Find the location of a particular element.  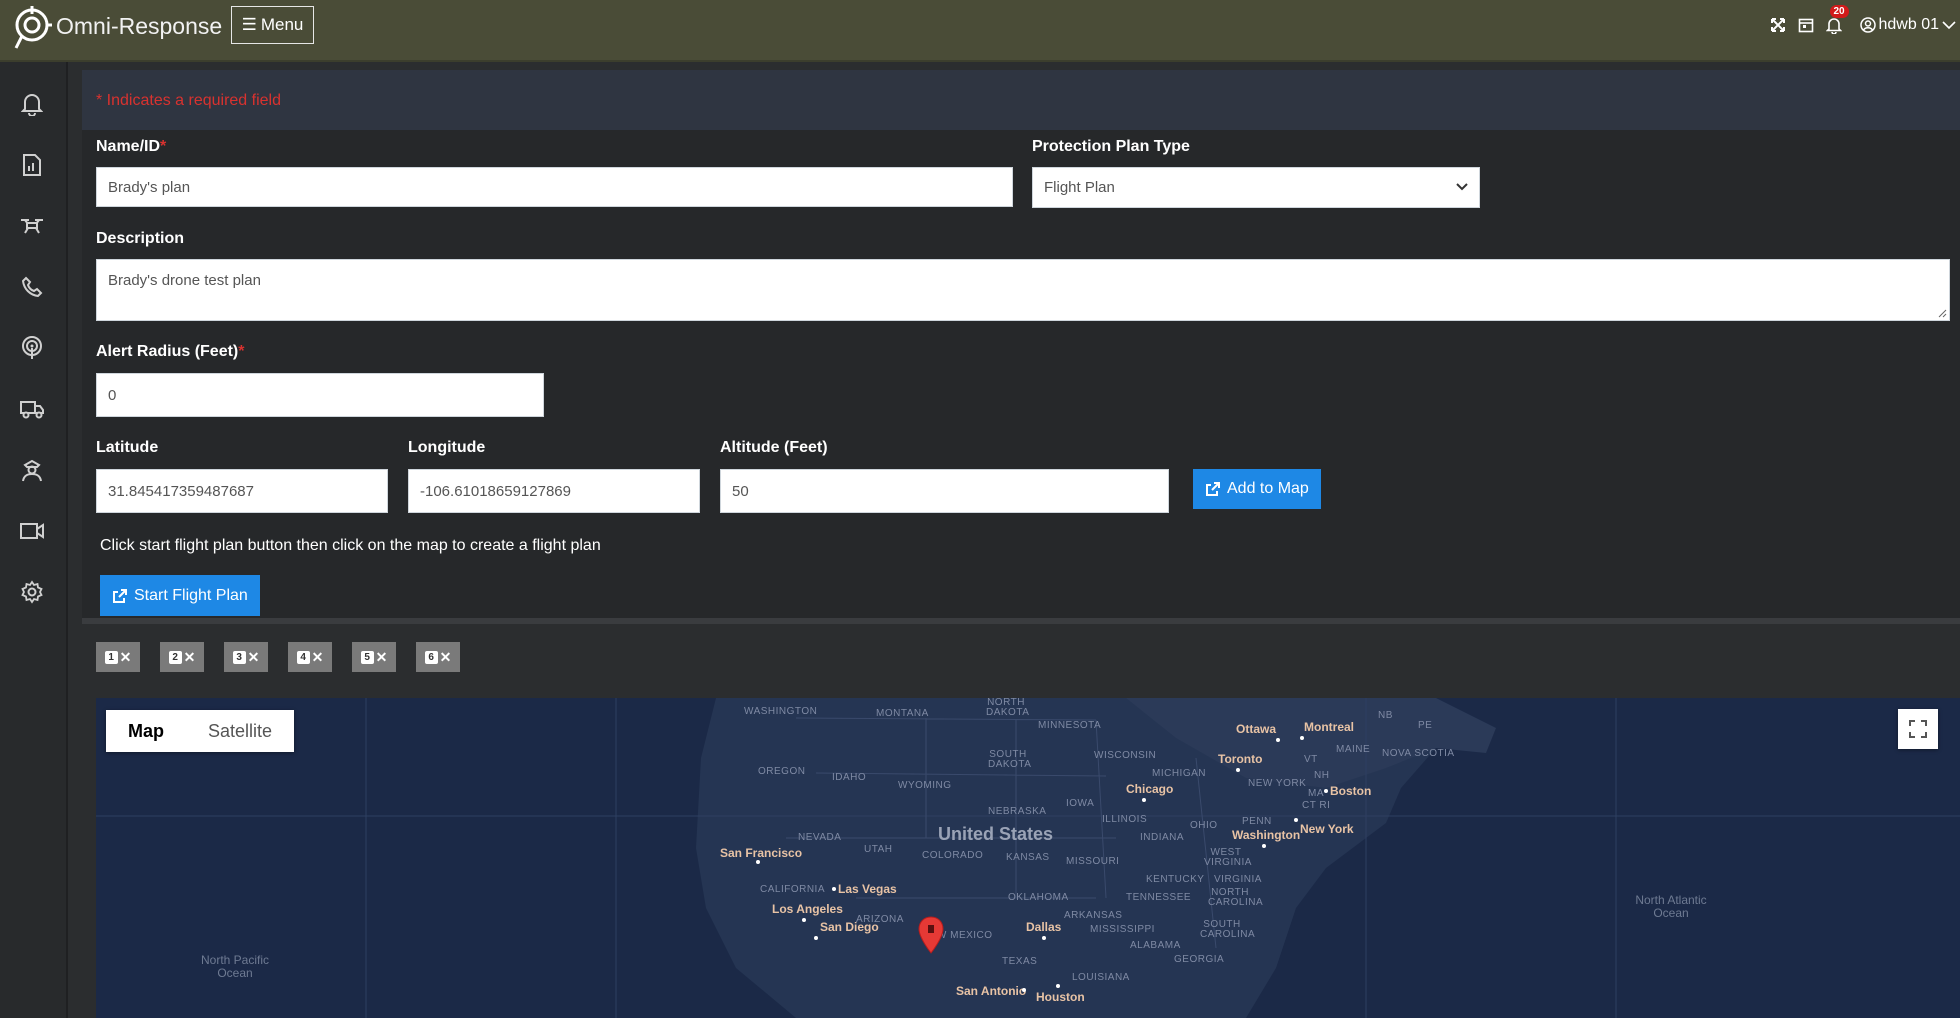

waypoint-chip: 5 ✕ is located at coordinates (374, 657).